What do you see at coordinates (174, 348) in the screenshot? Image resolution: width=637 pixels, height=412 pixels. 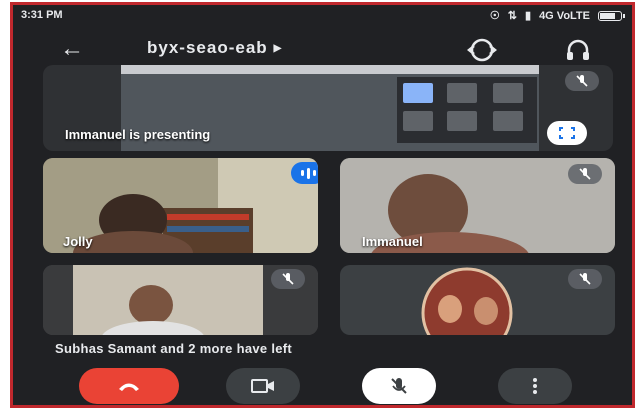 I see `participants-left-notice: Subhas Samant and 2 more have left` at bounding box center [174, 348].